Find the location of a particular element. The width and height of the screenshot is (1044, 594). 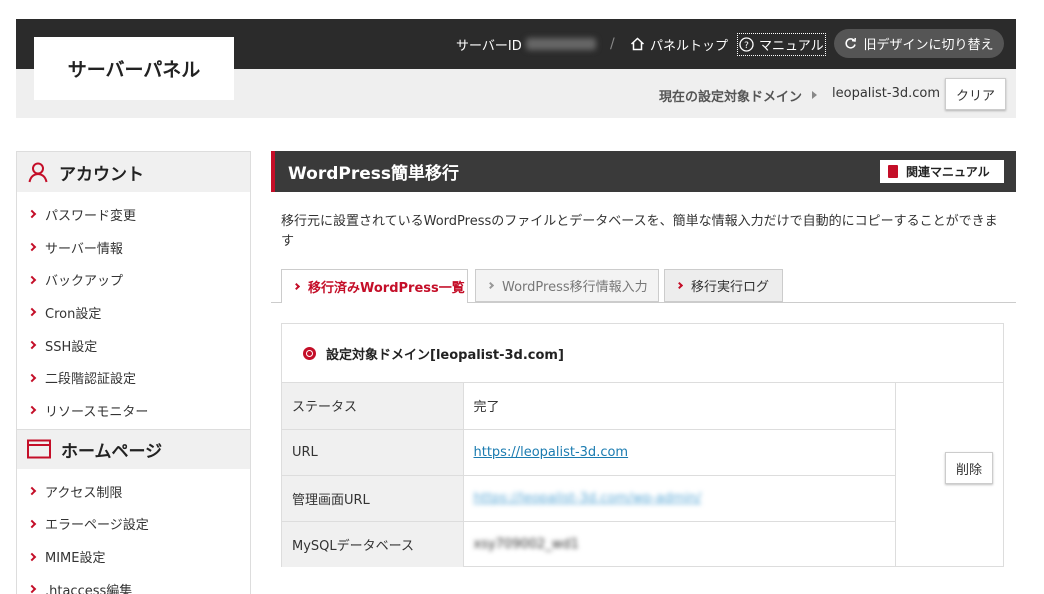

panel-top-link: パネルトップ is located at coordinates (679, 44).